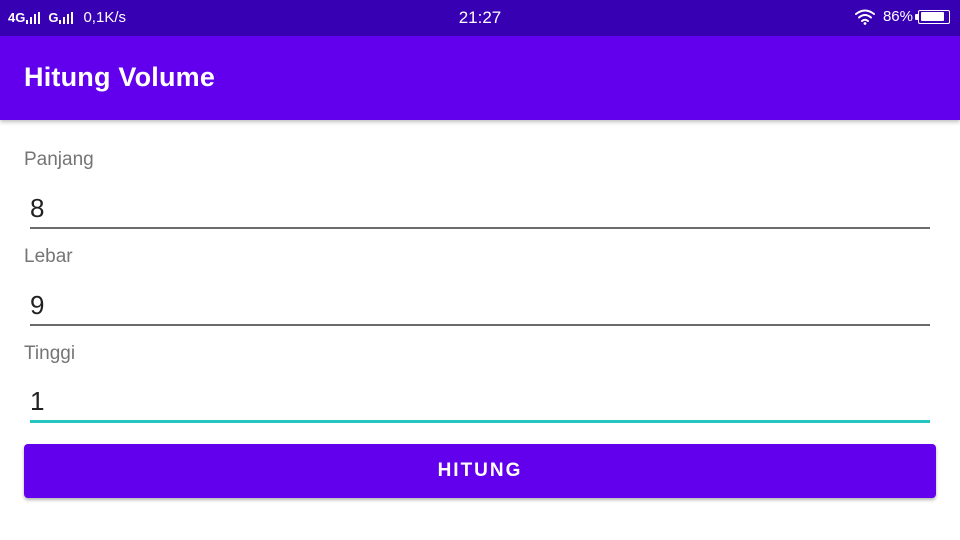 Image resolution: width=960 pixels, height=540 pixels. I want to click on status-bar: 4G G 0,1K/s 21:27 86%, so click(480, 18).